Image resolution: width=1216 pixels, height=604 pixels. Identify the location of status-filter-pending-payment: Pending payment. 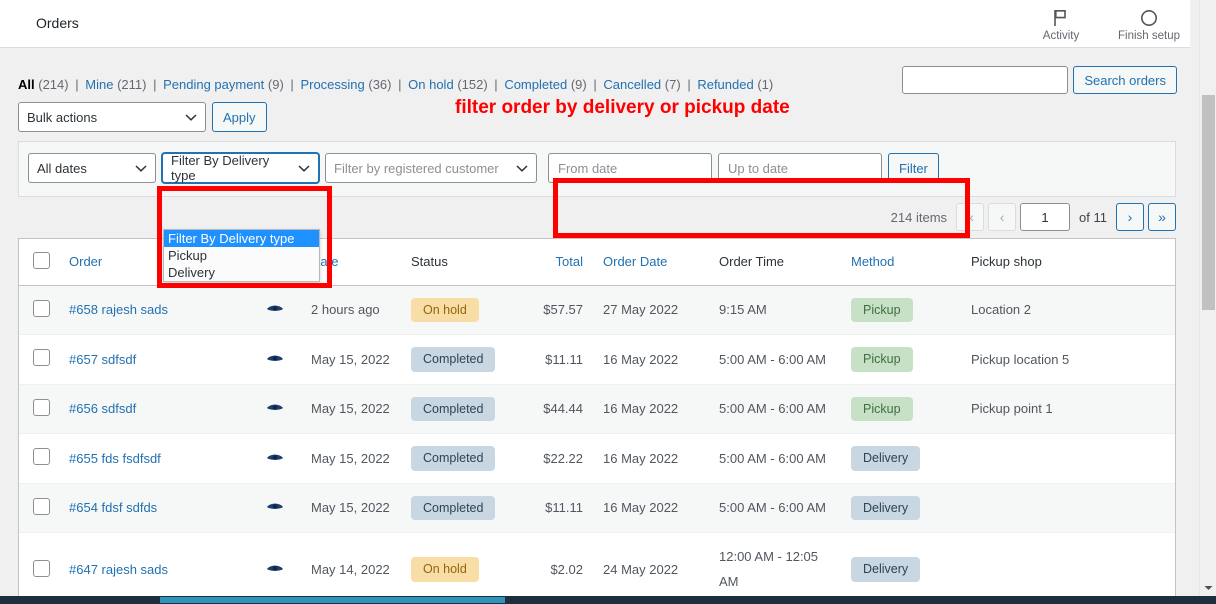
(213, 84).